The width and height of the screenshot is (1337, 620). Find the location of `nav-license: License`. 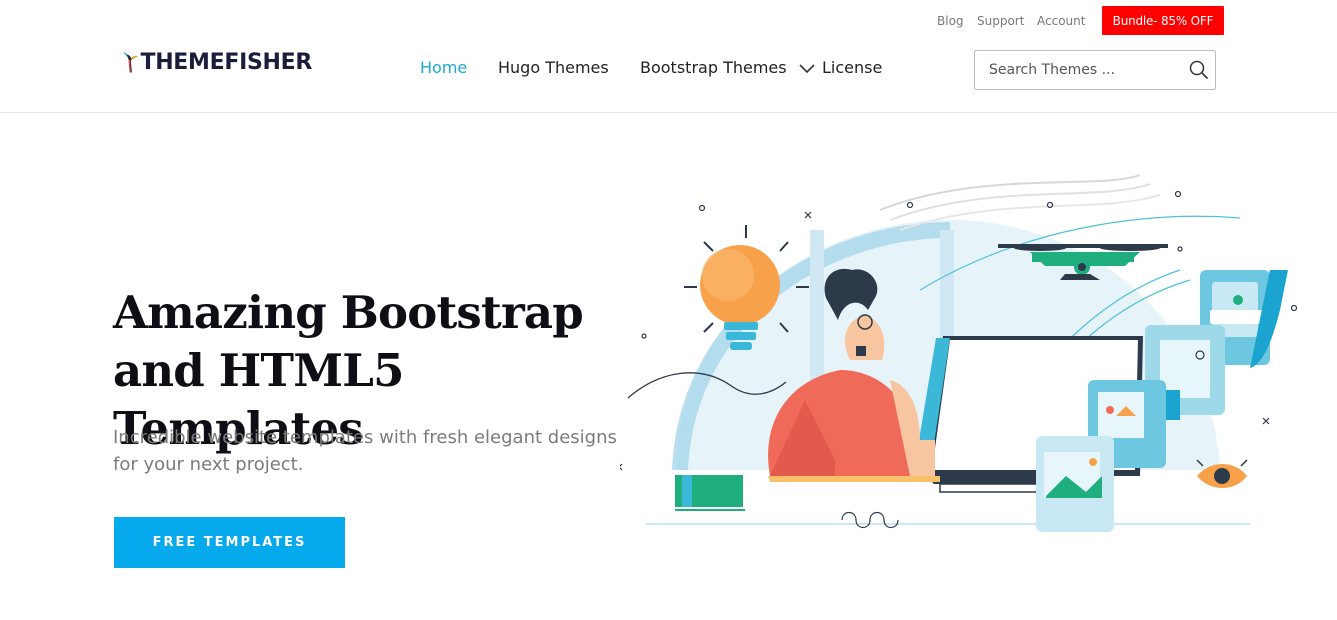

nav-license: License is located at coordinates (852, 67).